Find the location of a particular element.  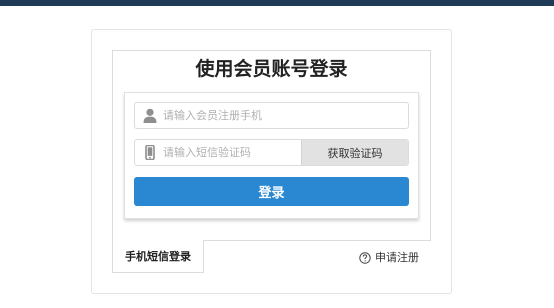

register-label: 申请注册 is located at coordinates (397, 257).